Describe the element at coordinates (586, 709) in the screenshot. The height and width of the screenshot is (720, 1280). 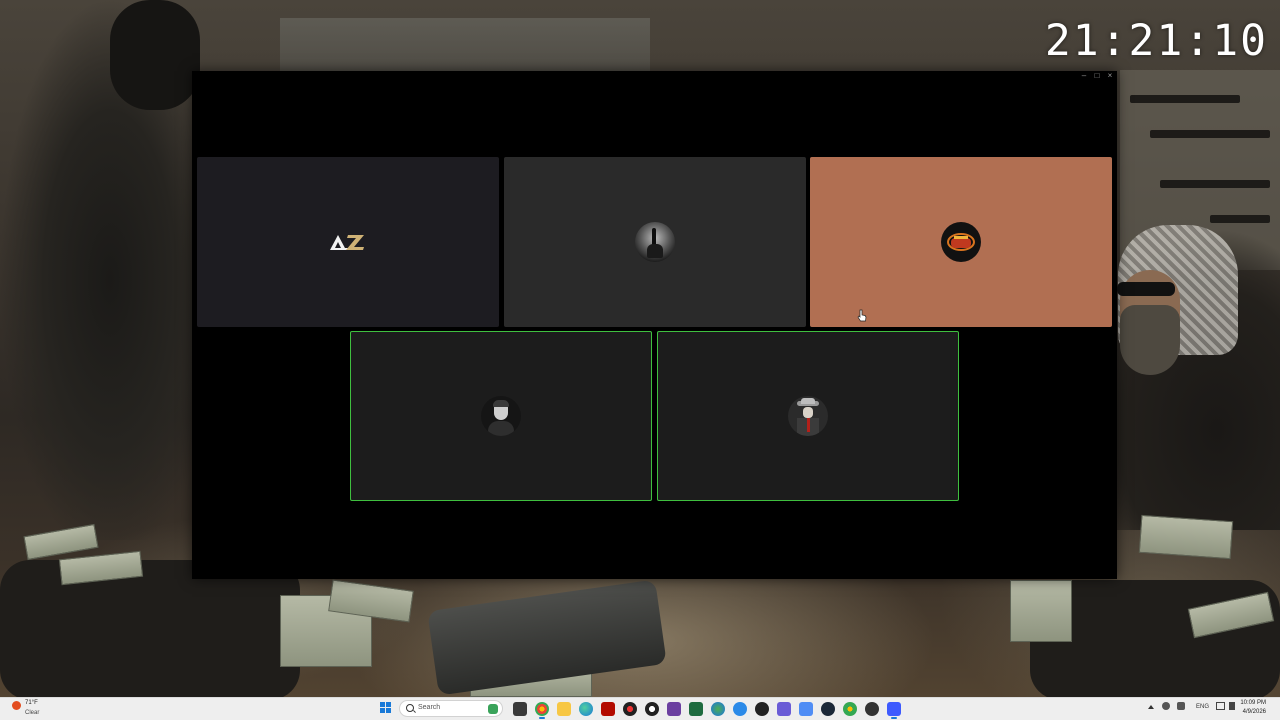
I see `edge-icon` at that location.